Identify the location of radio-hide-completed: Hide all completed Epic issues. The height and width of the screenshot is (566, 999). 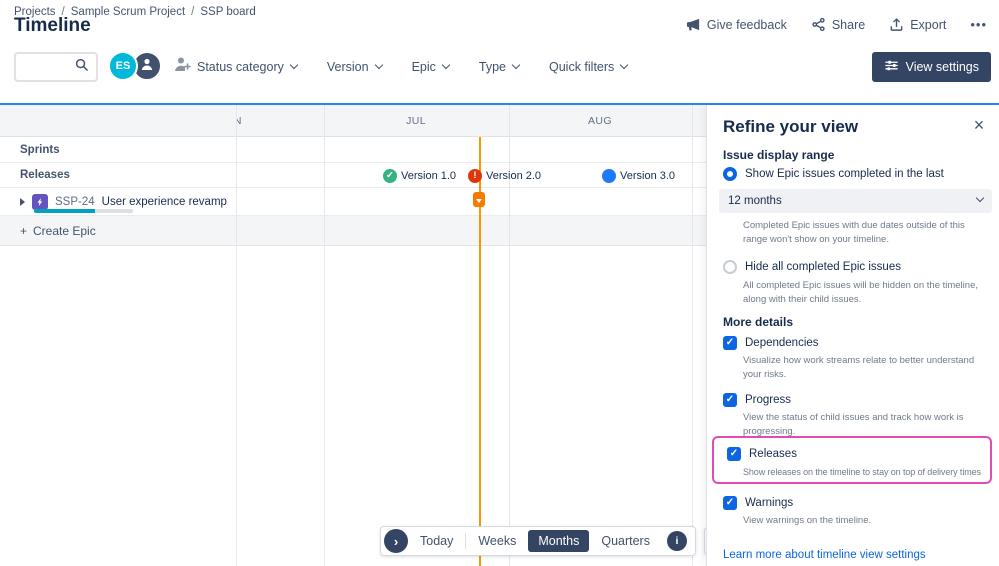
(812, 267).